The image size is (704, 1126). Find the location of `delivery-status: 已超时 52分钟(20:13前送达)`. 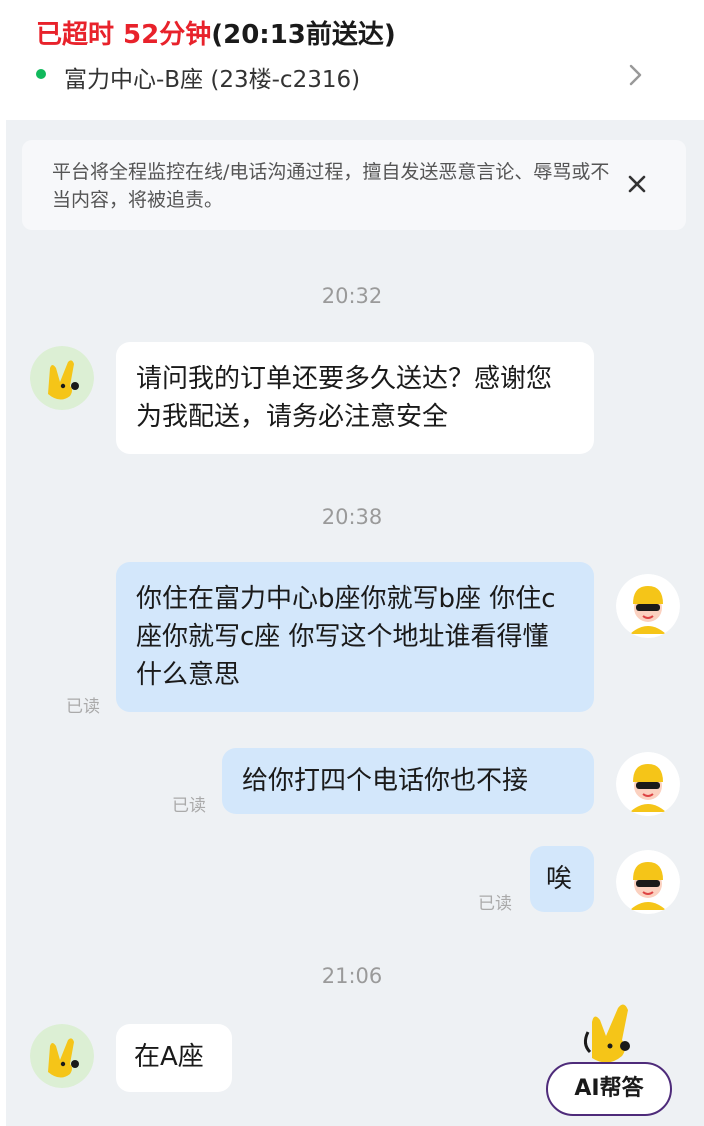

delivery-status: 已超时 52分钟(20:13前送达) is located at coordinates (216, 32).